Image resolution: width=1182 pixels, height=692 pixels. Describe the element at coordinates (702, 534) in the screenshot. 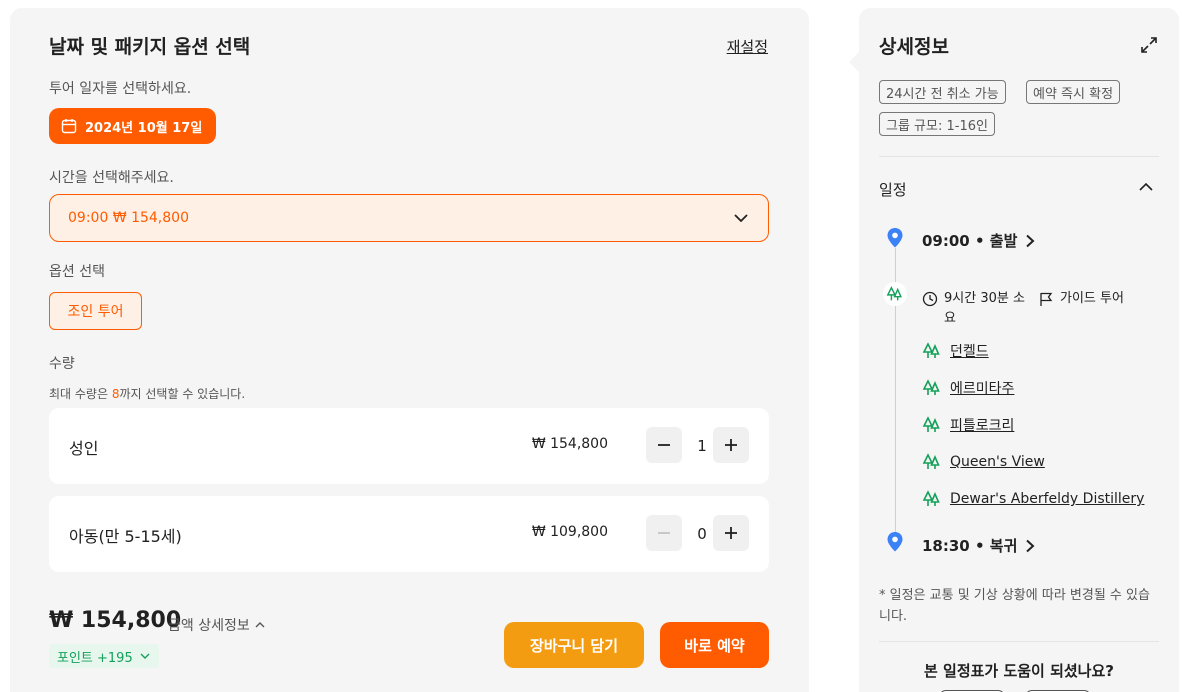

I see `child-count: 0` at that location.